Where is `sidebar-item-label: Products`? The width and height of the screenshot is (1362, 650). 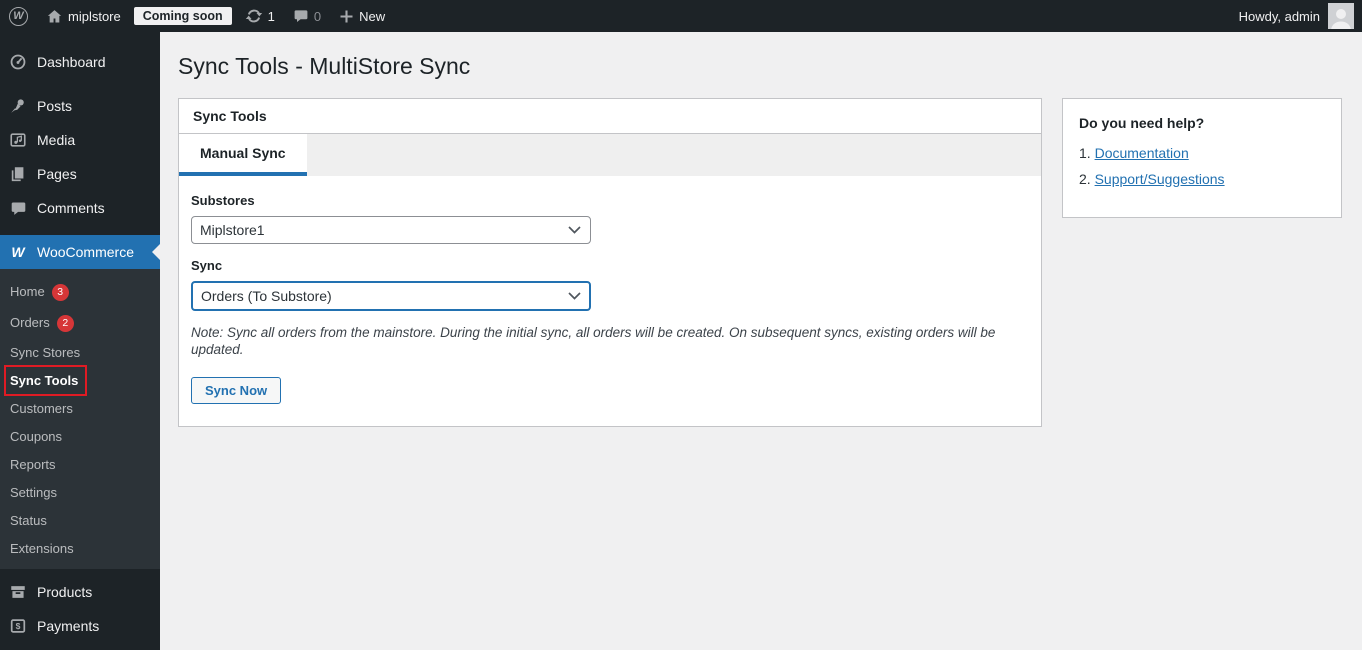 sidebar-item-label: Products is located at coordinates (65, 592).